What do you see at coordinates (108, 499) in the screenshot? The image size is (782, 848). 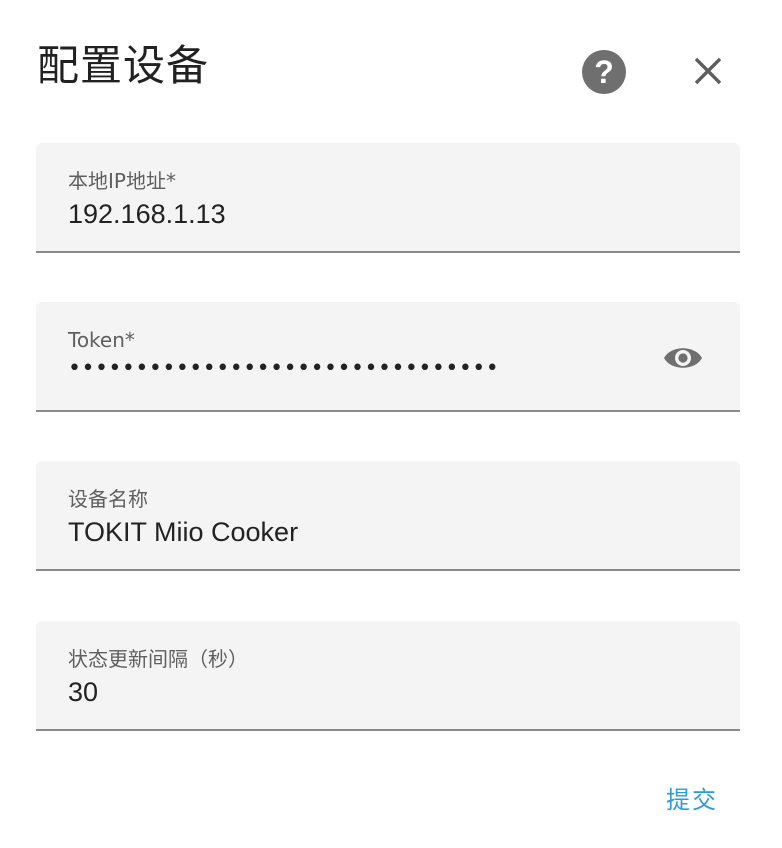 I see `device-name-label: 设备名称` at bounding box center [108, 499].